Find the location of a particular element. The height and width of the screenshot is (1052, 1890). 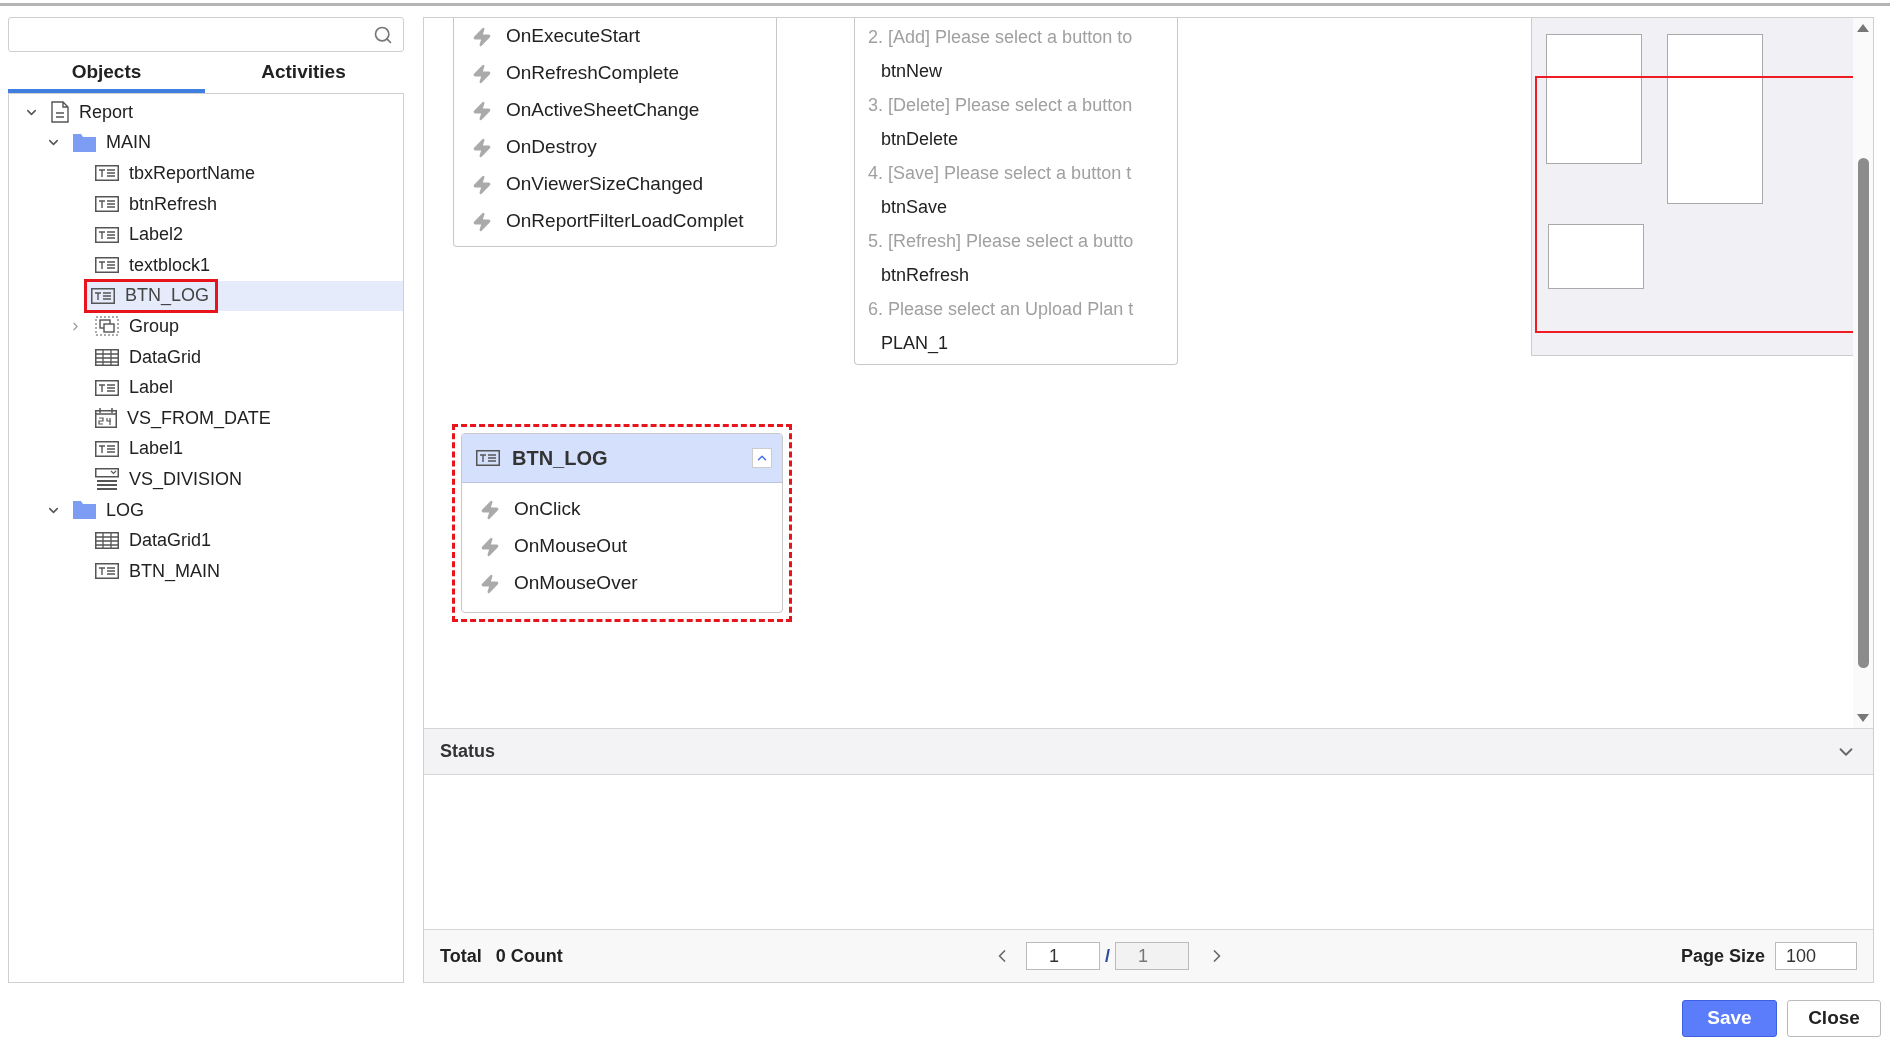

event-name: OnActiveSheetChange is located at coordinates (603, 110).